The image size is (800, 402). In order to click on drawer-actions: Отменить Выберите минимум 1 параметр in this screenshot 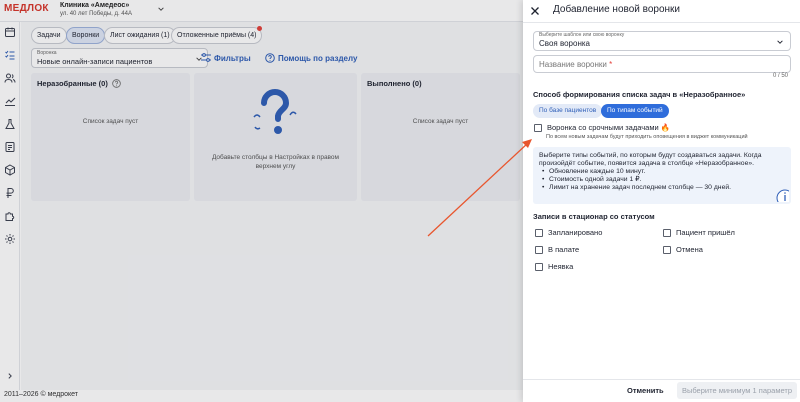, I will do `click(661, 390)`.